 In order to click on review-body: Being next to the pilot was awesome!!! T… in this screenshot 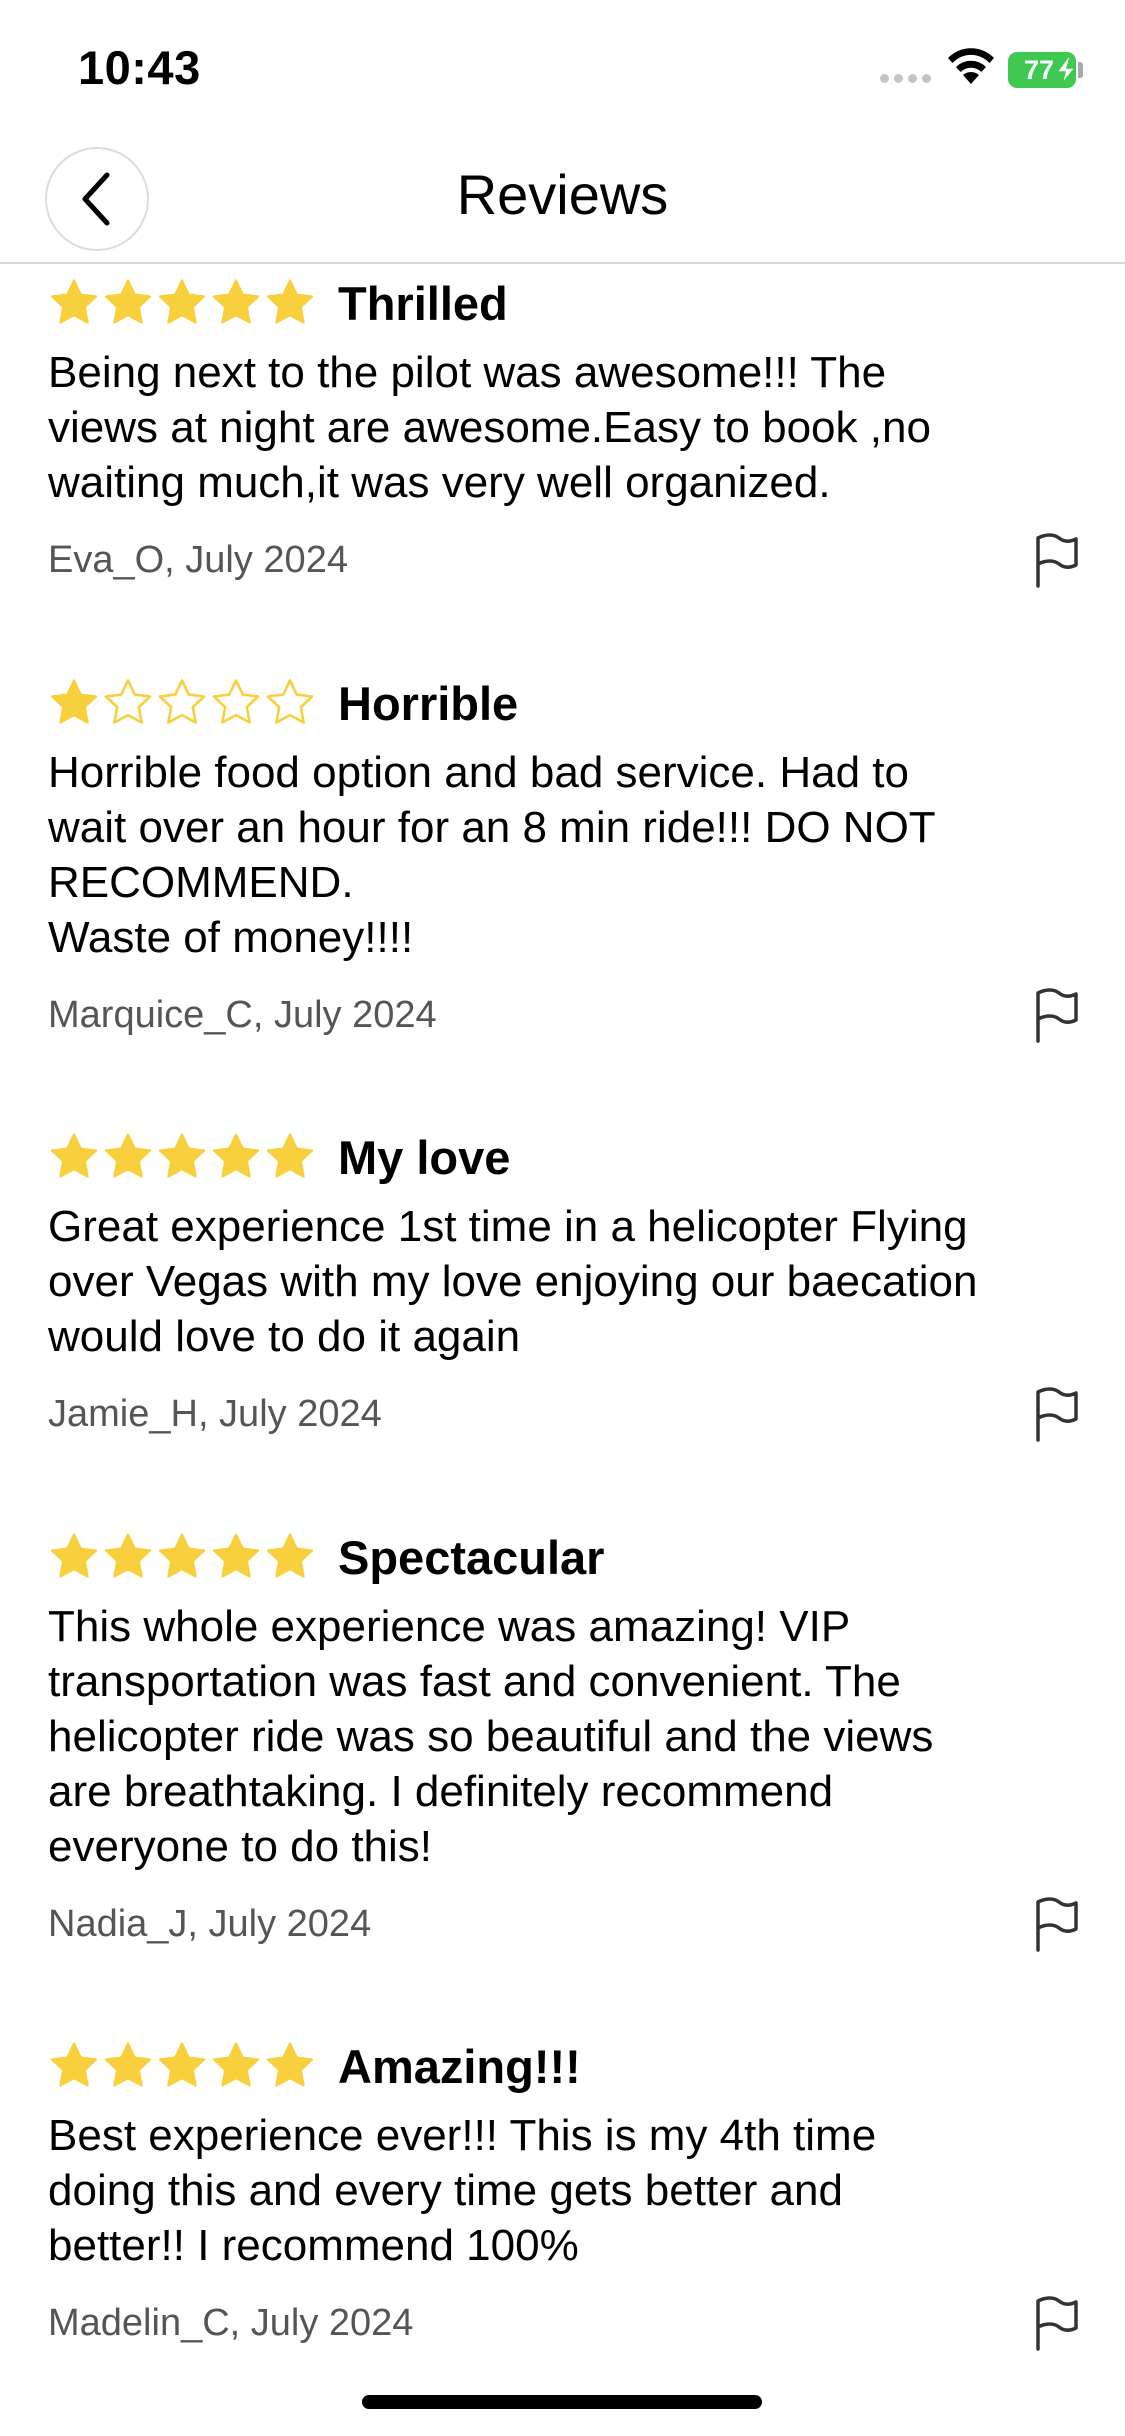, I will do `click(489, 427)`.